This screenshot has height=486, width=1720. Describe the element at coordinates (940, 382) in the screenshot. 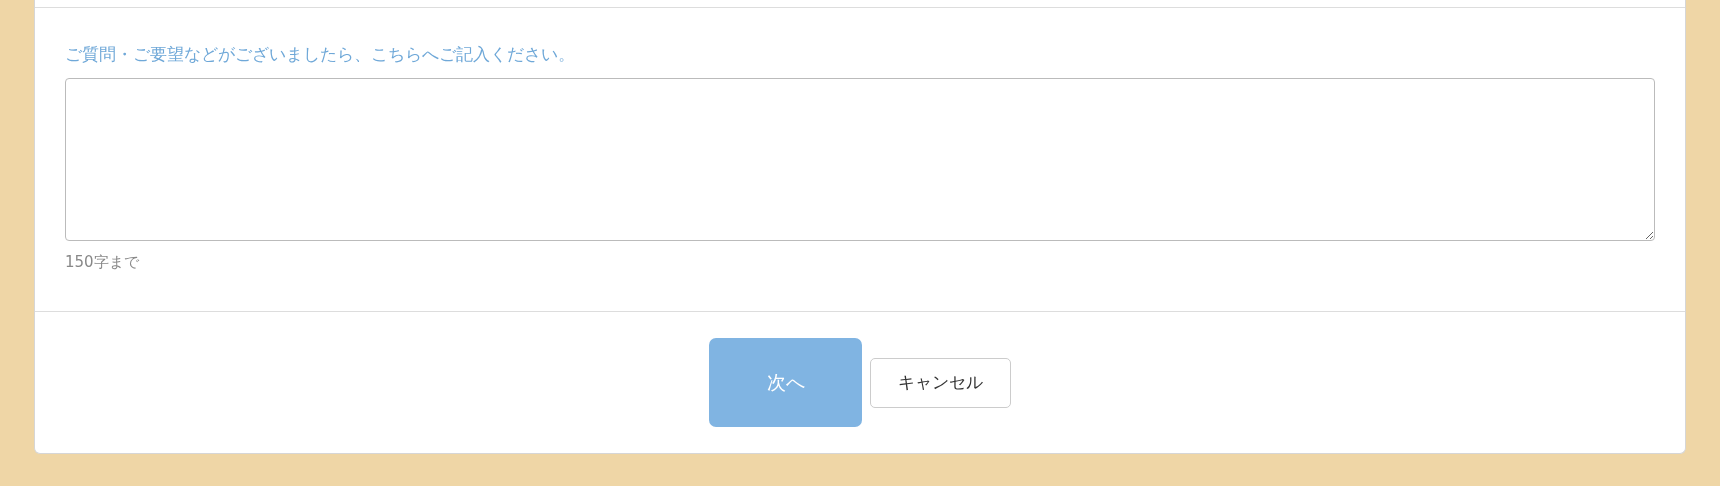

I see `cancel-button: キャンセル` at that location.